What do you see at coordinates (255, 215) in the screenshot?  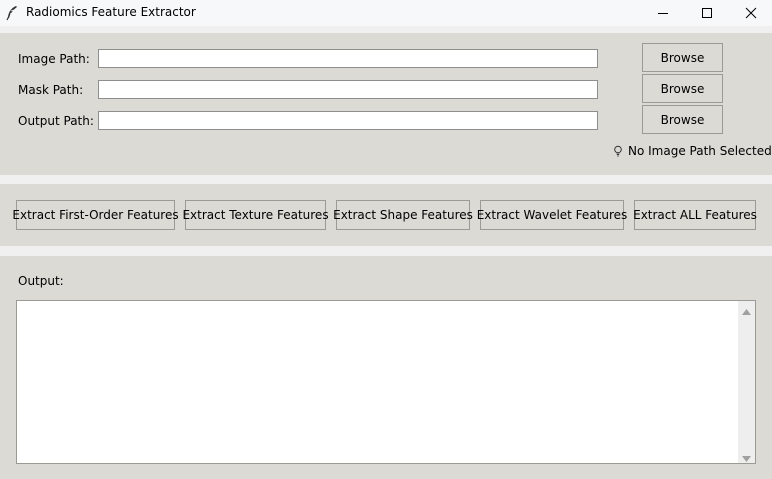 I see `extract-texture-button: Extract Texture Features` at bounding box center [255, 215].